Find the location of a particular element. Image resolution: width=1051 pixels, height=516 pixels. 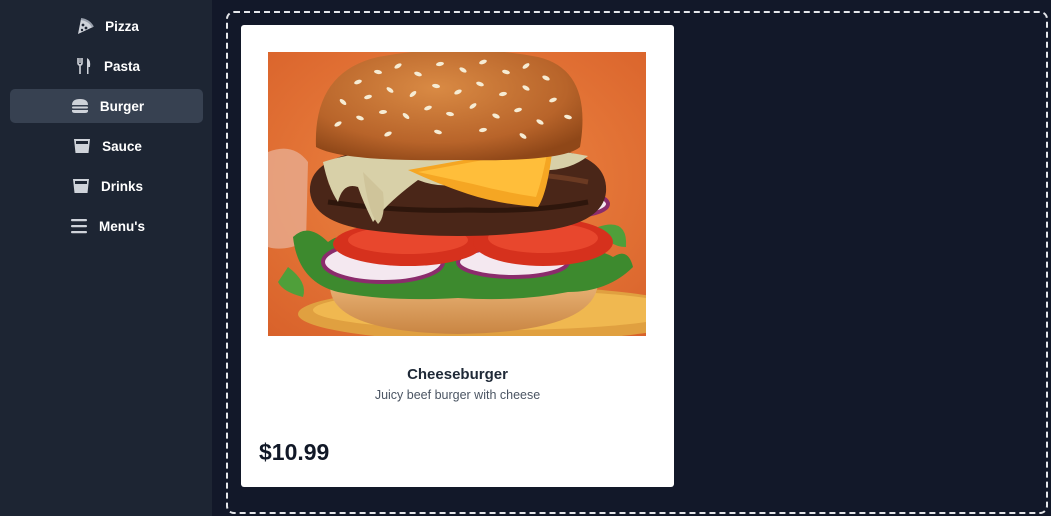

menu-lines-icon is located at coordinates (79, 226).